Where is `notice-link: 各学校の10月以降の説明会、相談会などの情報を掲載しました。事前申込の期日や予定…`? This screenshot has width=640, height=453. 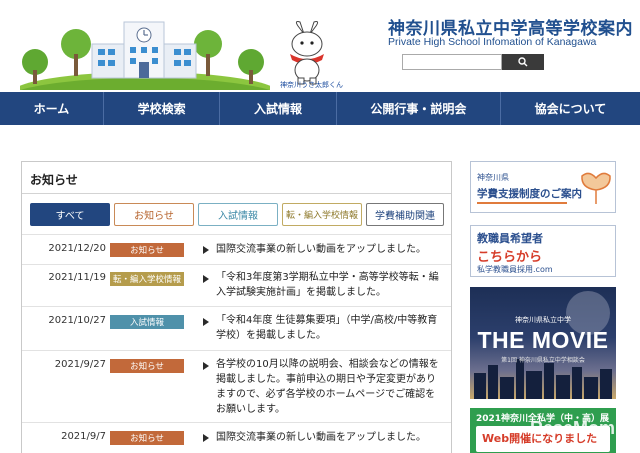 notice-link: 各学校の10月以降の説明会、相談会などの情報を掲載しました。事前申込の期日や予定… is located at coordinates (329, 387).